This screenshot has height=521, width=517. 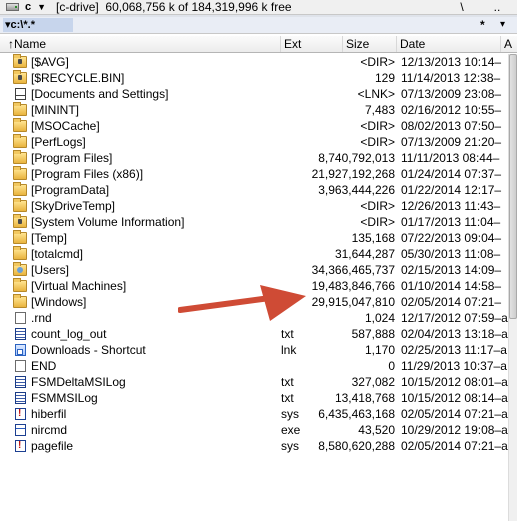 What do you see at coordinates (290, 414) in the screenshot?
I see `row-ext: sys` at bounding box center [290, 414].